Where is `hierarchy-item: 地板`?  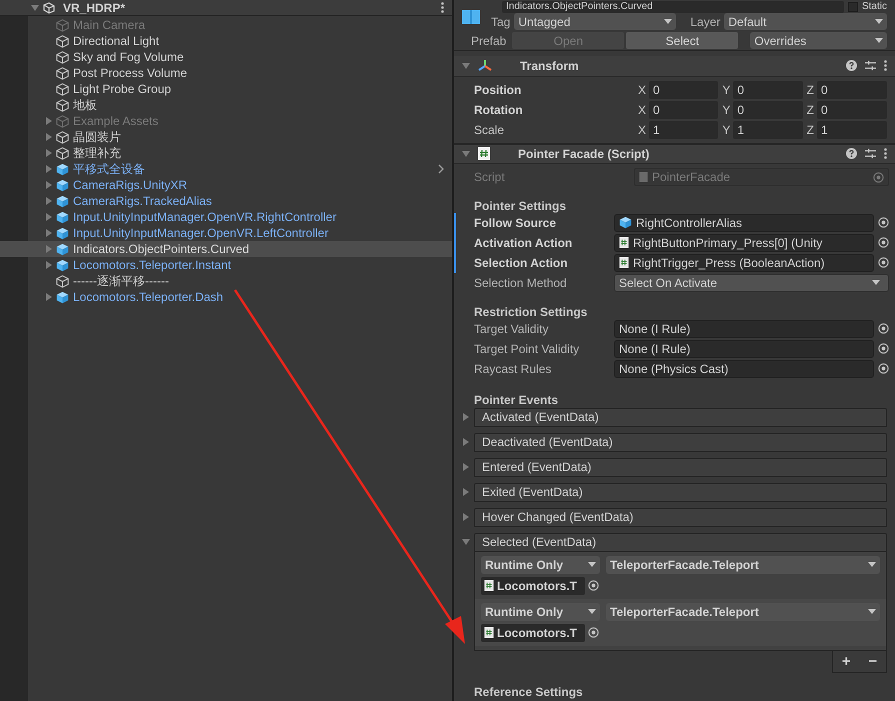 hierarchy-item: 地板 is located at coordinates (226, 105).